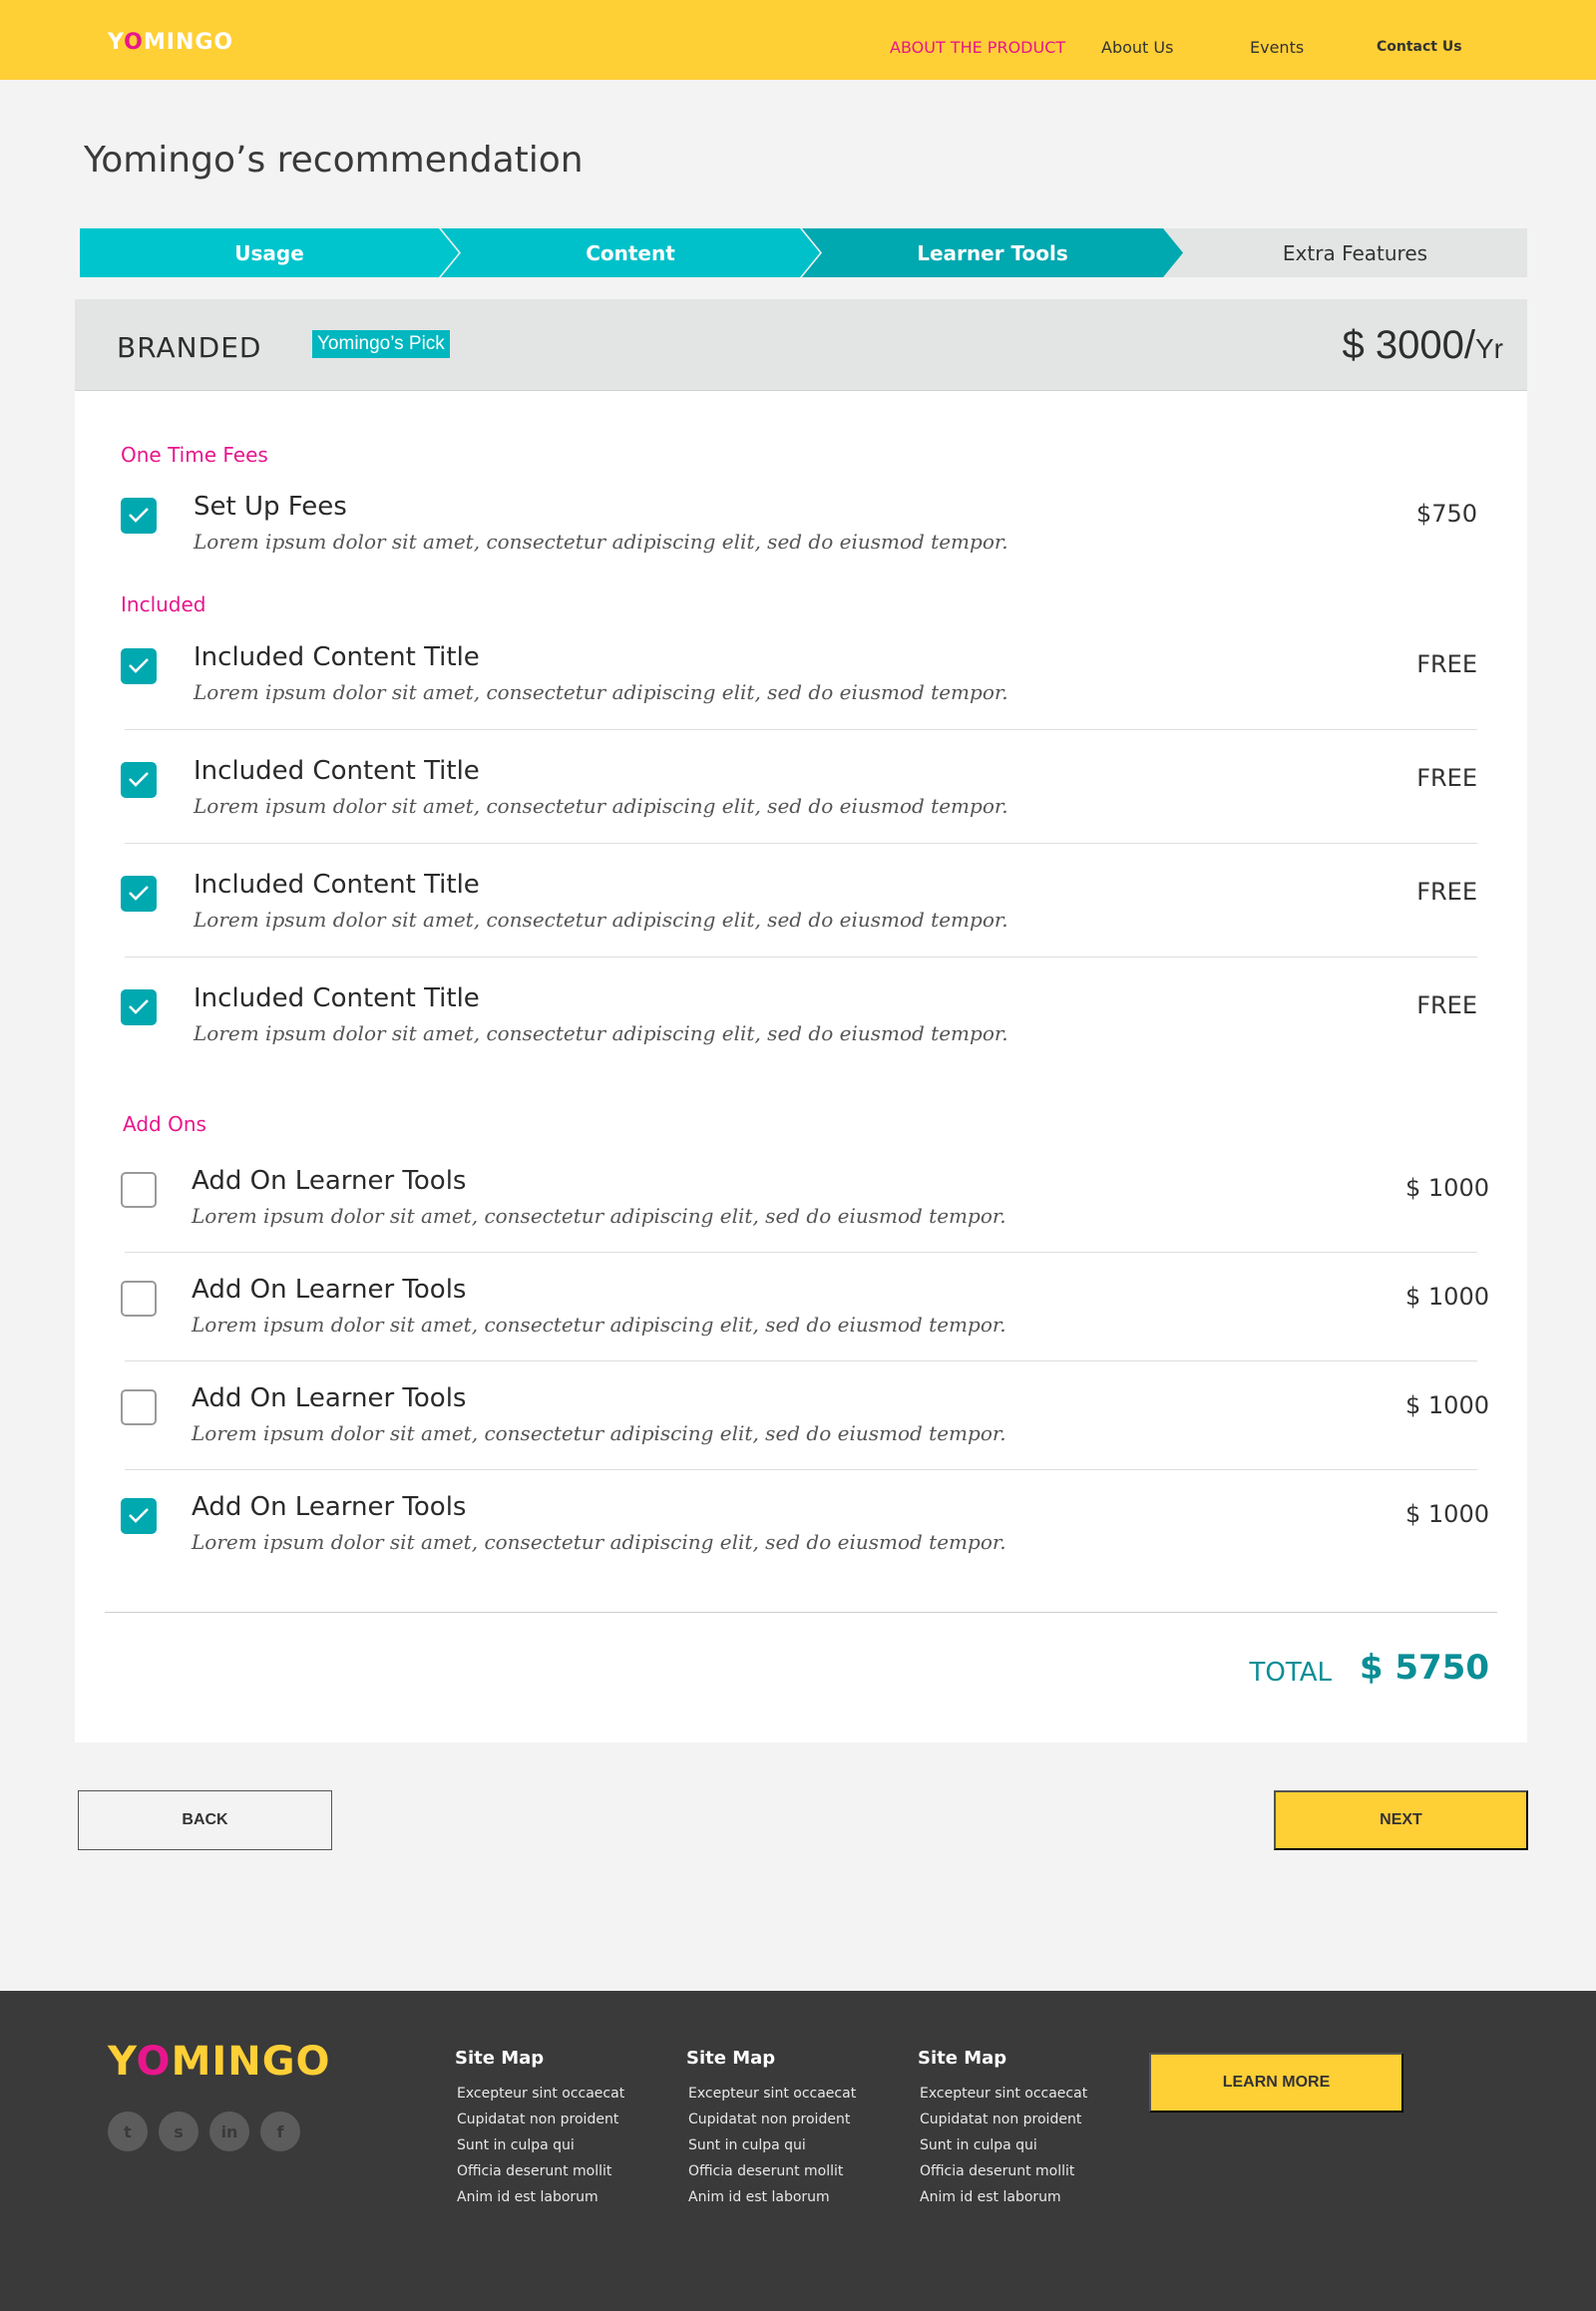 This screenshot has width=1596, height=2311. Describe the element at coordinates (1290, 1673) in the screenshot. I see `total-label: TOTAL` at that location.